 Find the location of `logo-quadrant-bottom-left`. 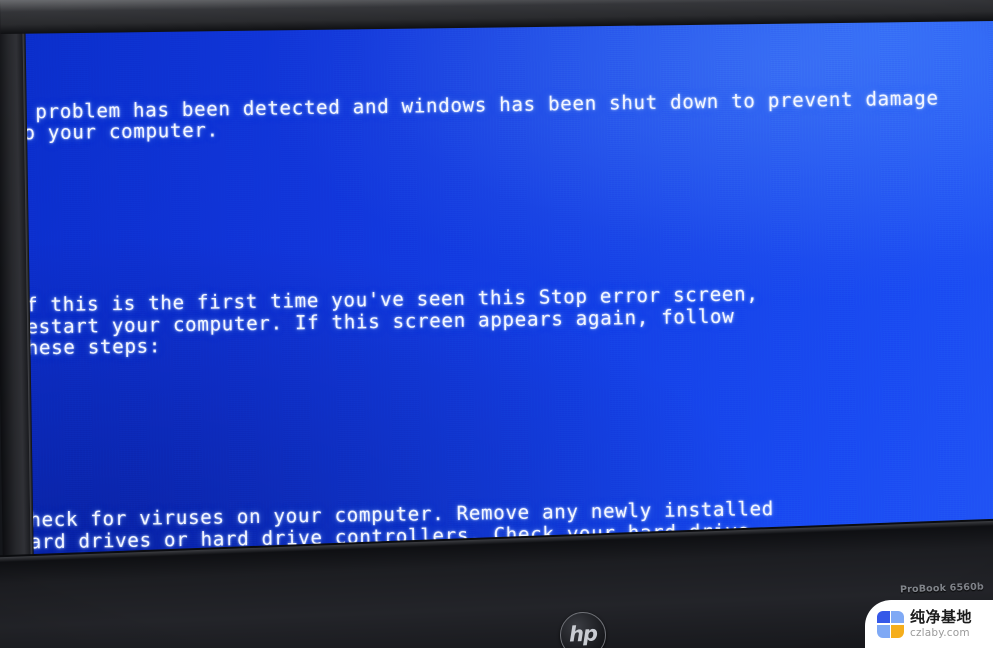

logo-quadrant-bottom-left is located at coordinates (883, 631).